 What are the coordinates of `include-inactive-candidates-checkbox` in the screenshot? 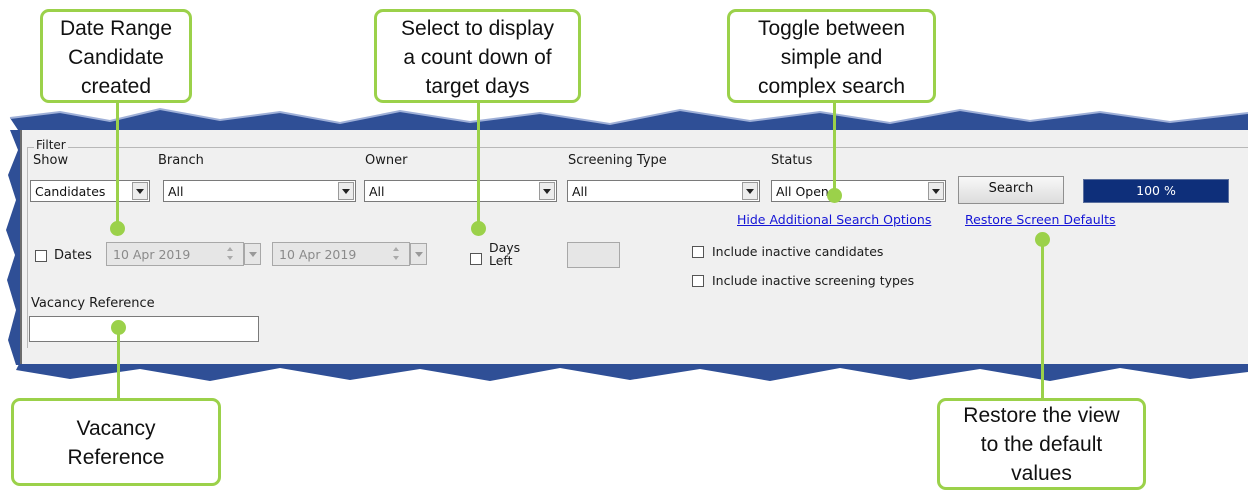 It's located at (698, 252).